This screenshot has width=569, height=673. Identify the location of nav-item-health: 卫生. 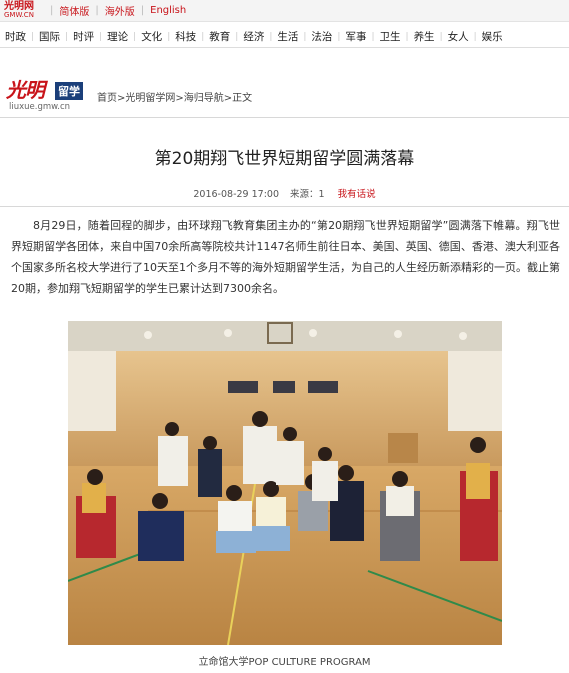
(390, 36).